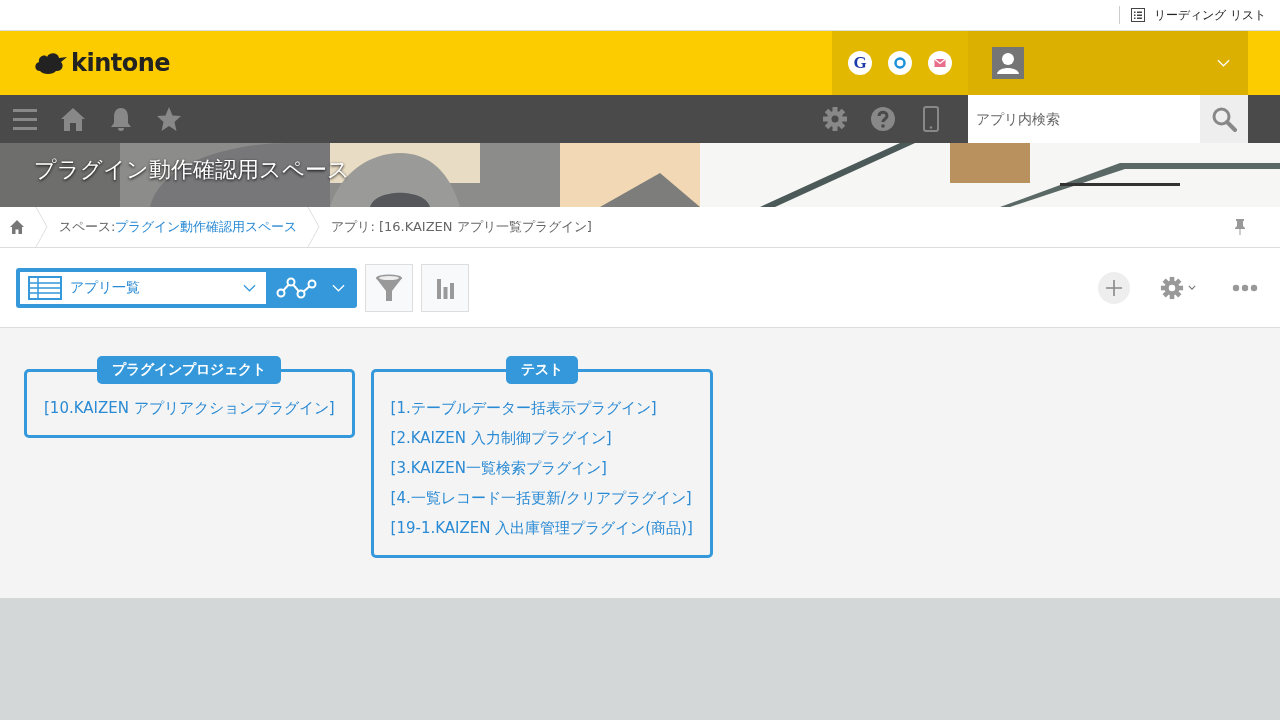 This screenshot has height=720, width=1280. I want to click on plus-icon, so click(1114, 287).